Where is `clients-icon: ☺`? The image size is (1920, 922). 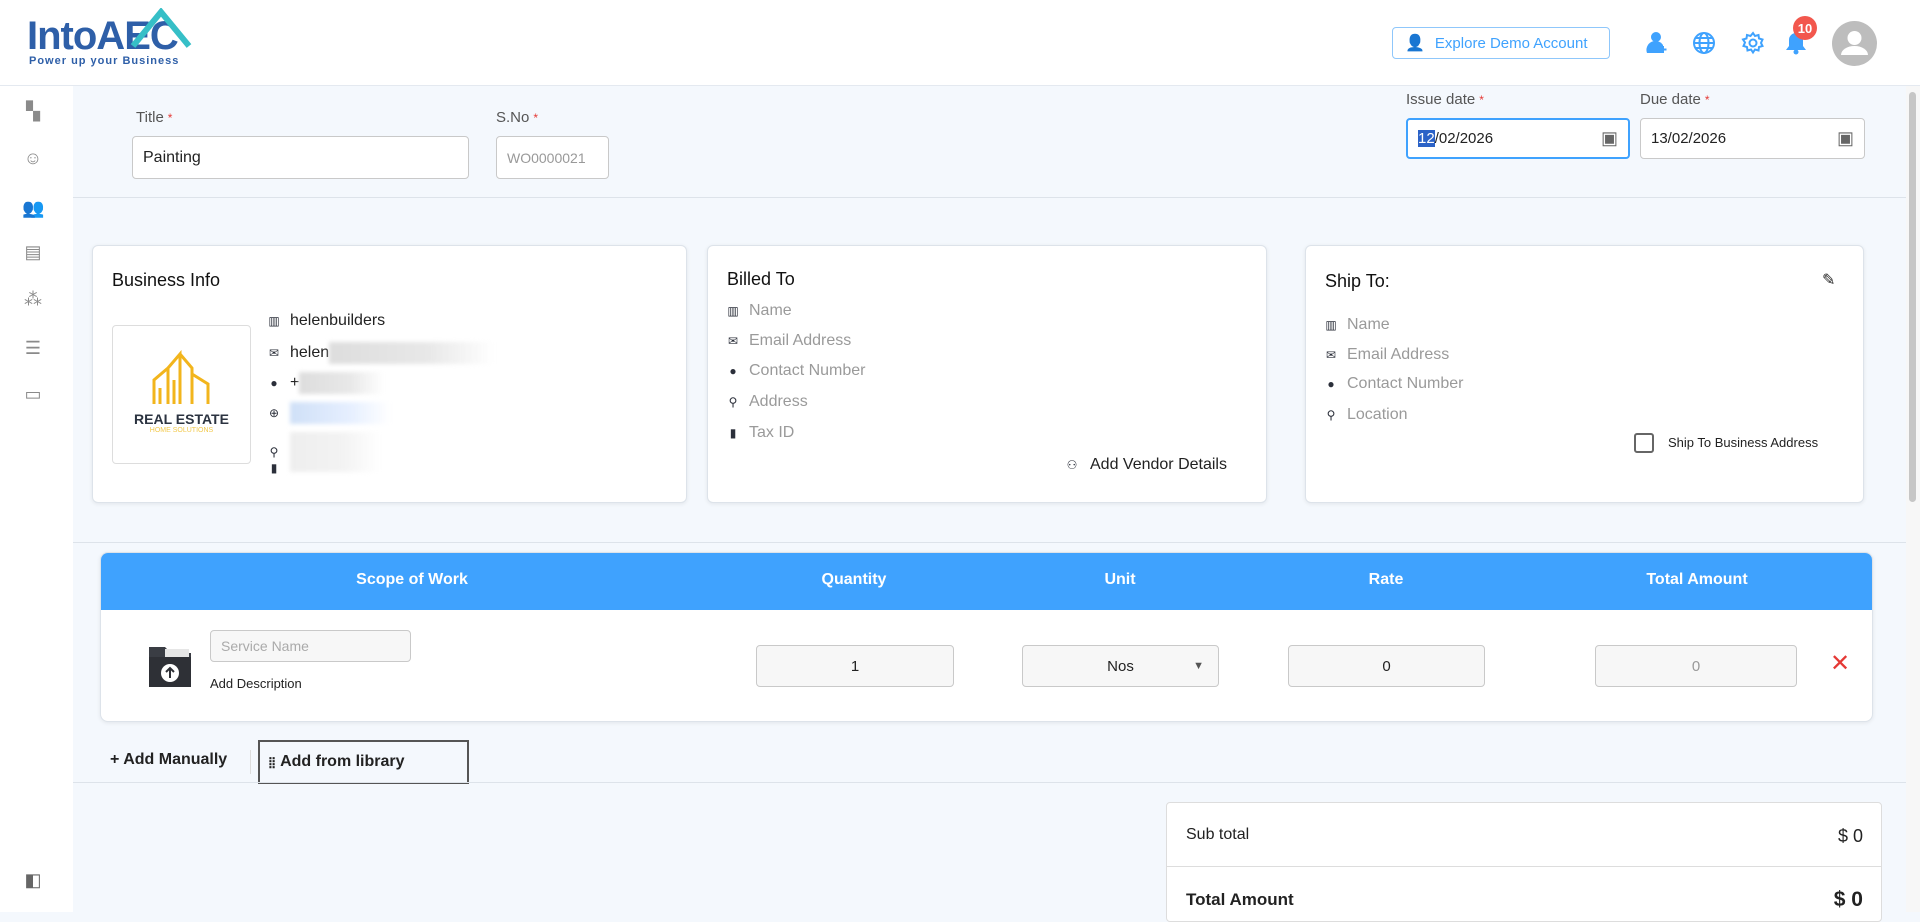
clients-icon: ☺ is located at coordinates (33, 158).